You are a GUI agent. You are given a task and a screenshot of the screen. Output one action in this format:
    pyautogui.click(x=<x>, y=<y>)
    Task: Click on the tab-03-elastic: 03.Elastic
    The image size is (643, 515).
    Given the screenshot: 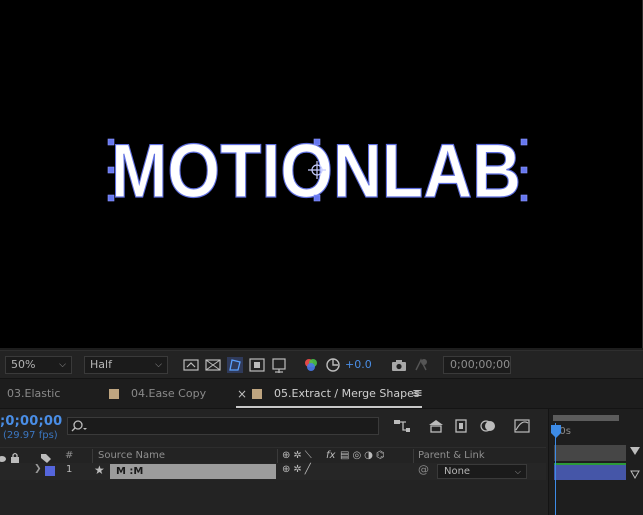 What is the action you would take?
    pyautogui.click(x=33, y=394)
    